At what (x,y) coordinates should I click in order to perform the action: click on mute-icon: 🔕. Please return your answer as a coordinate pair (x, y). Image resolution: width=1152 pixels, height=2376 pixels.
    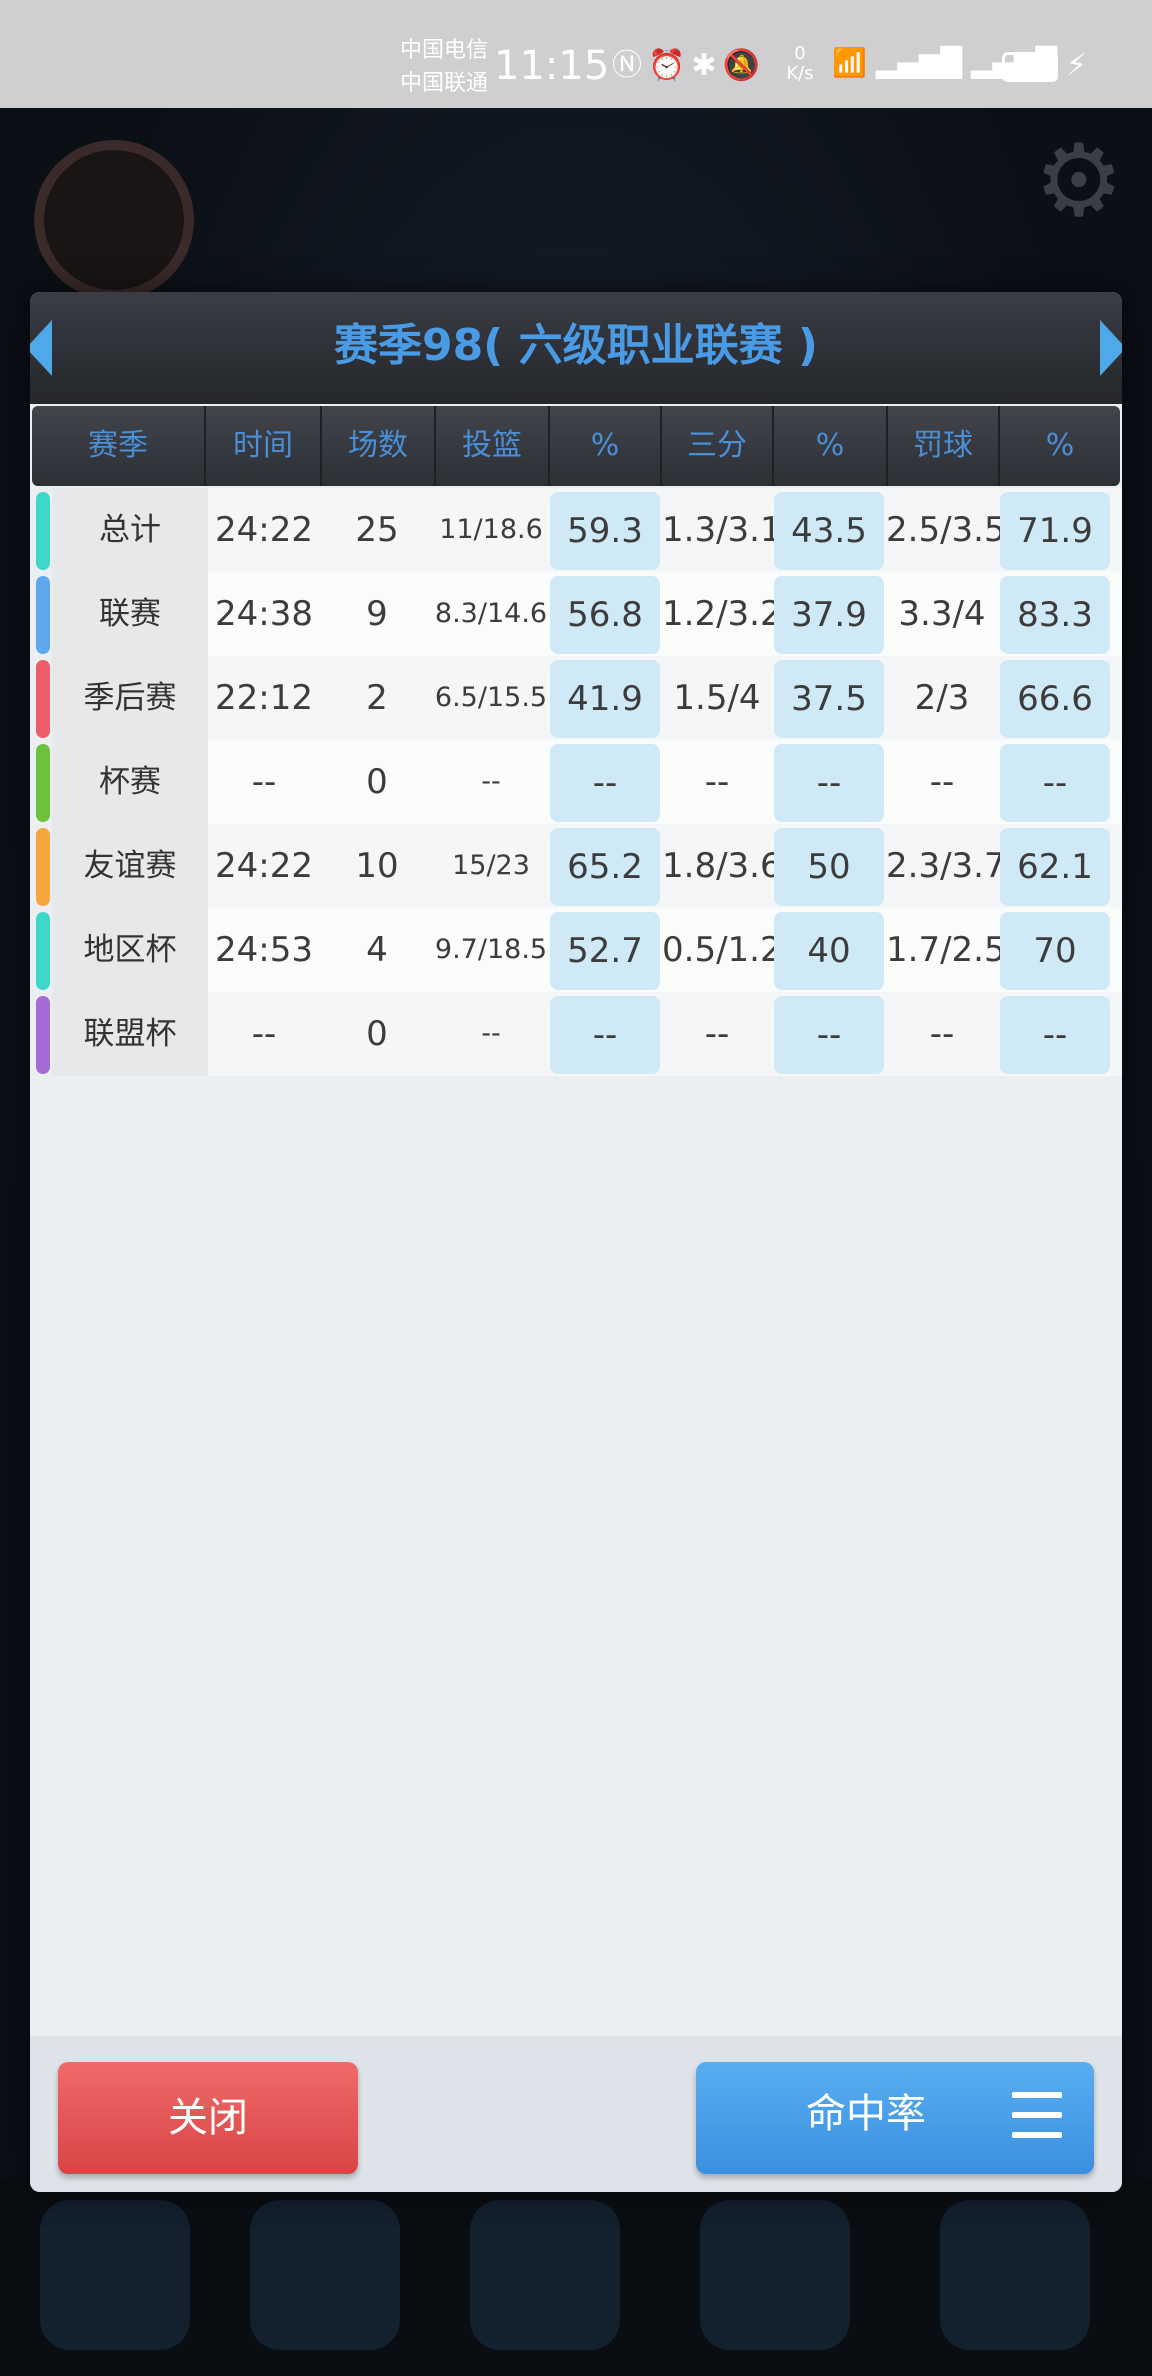
    Looking at the image, I should click on (744, 65).